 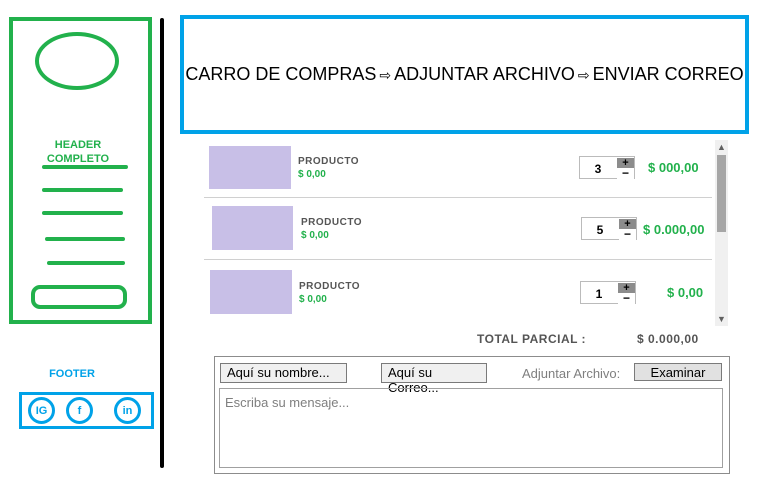 What do you see at coordinates (78, 145) in the screenshot?
I see `header-label-line1: HEADER` at bounding box center [78, 145].